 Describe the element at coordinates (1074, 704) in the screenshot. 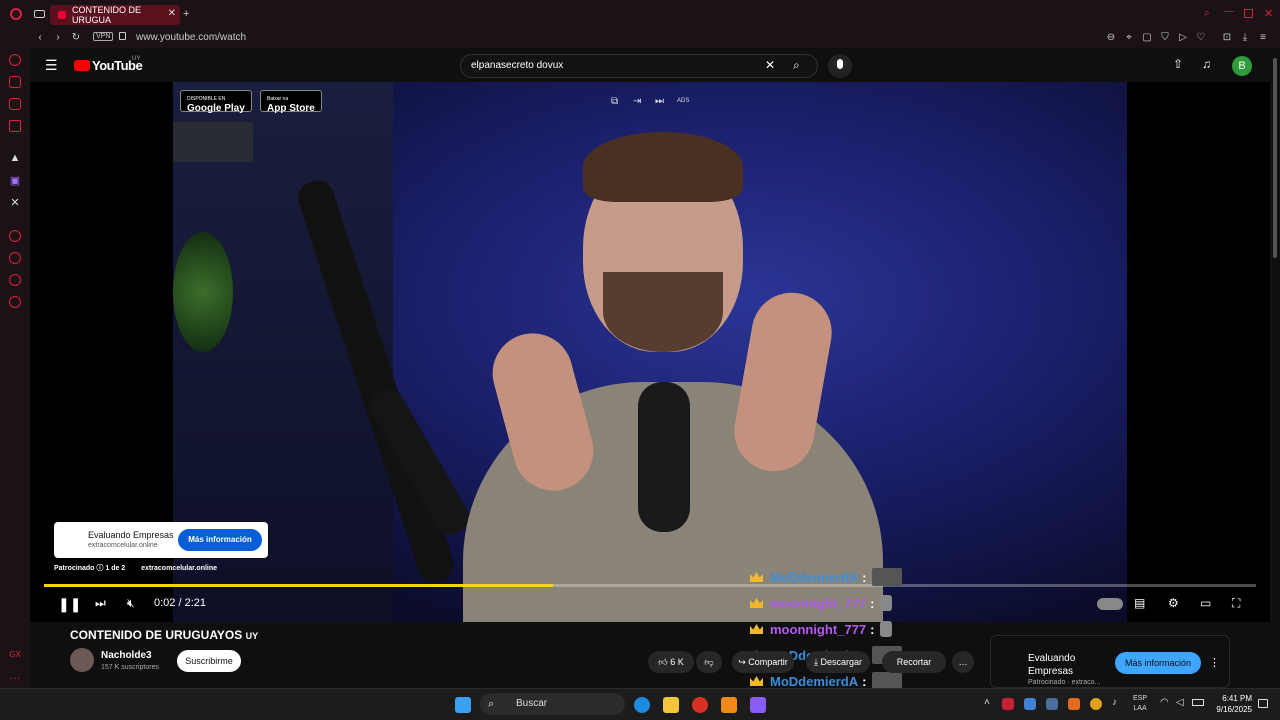

I see `tray-app-3-icon` at that location.